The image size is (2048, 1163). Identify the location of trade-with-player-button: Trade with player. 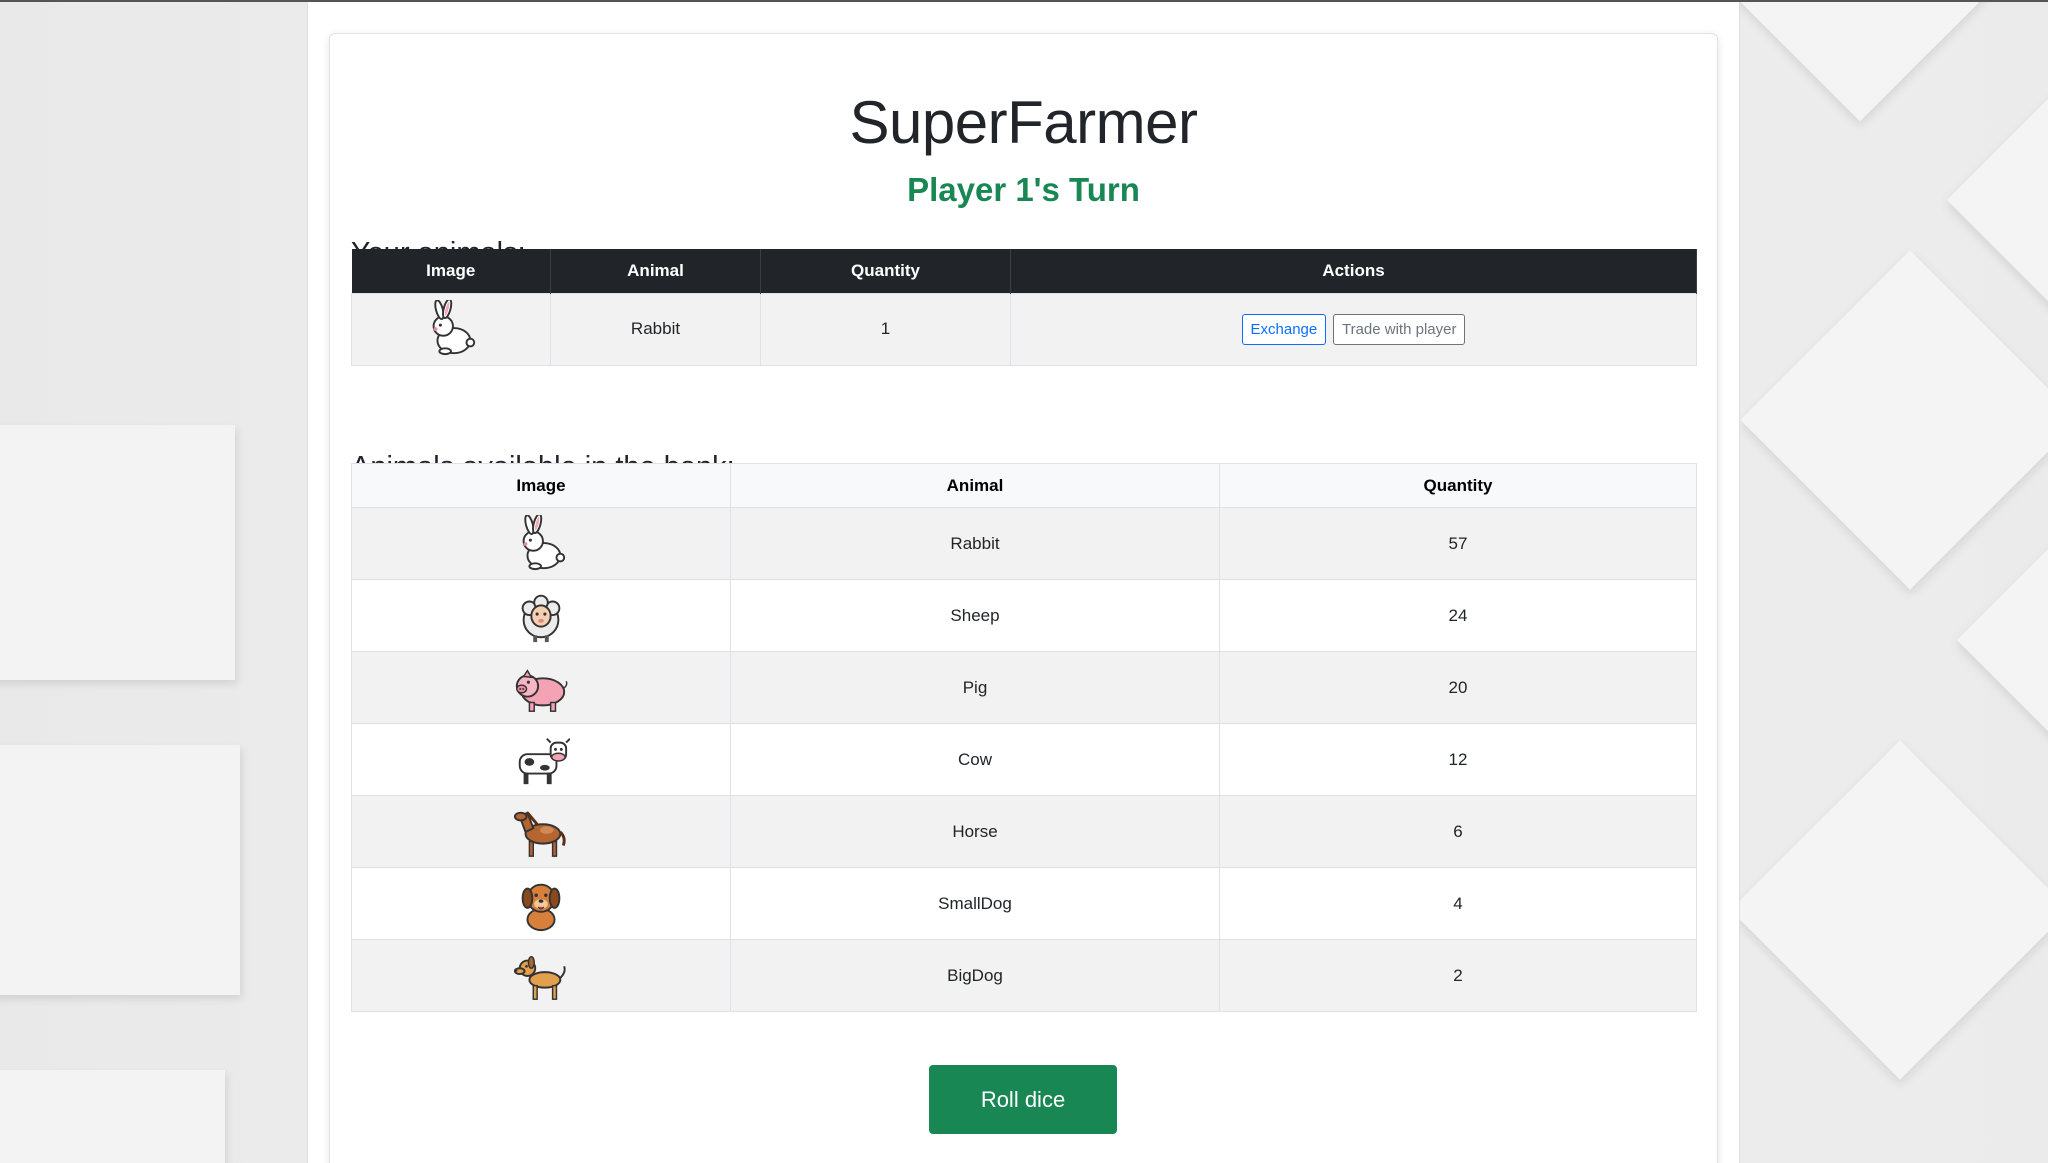
(1399, 329).